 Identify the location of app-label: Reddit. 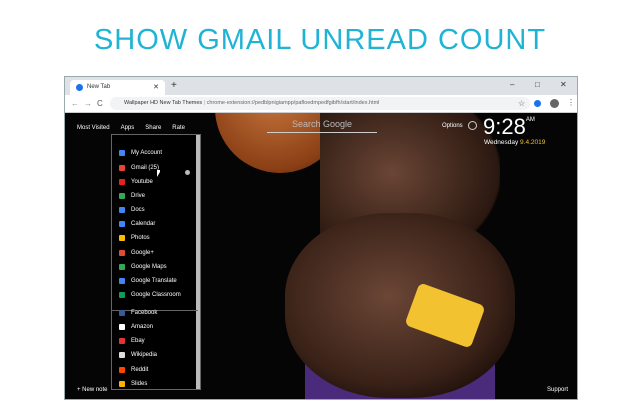
(140, 370).